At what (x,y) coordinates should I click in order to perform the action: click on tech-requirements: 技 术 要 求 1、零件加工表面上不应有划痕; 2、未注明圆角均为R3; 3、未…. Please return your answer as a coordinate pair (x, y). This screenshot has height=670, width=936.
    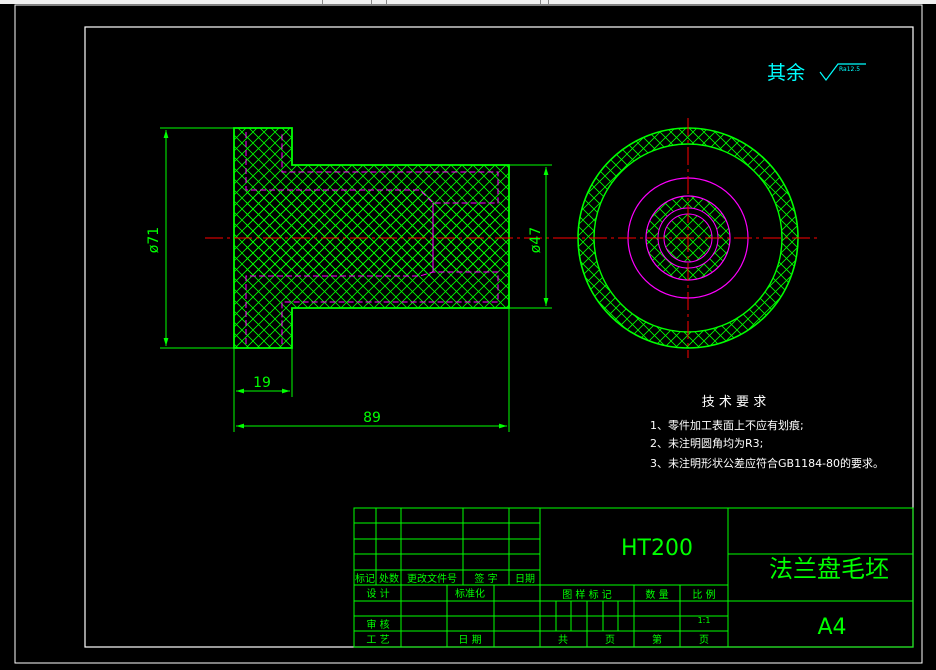
    Looking at the image, I should click on (767, 432).